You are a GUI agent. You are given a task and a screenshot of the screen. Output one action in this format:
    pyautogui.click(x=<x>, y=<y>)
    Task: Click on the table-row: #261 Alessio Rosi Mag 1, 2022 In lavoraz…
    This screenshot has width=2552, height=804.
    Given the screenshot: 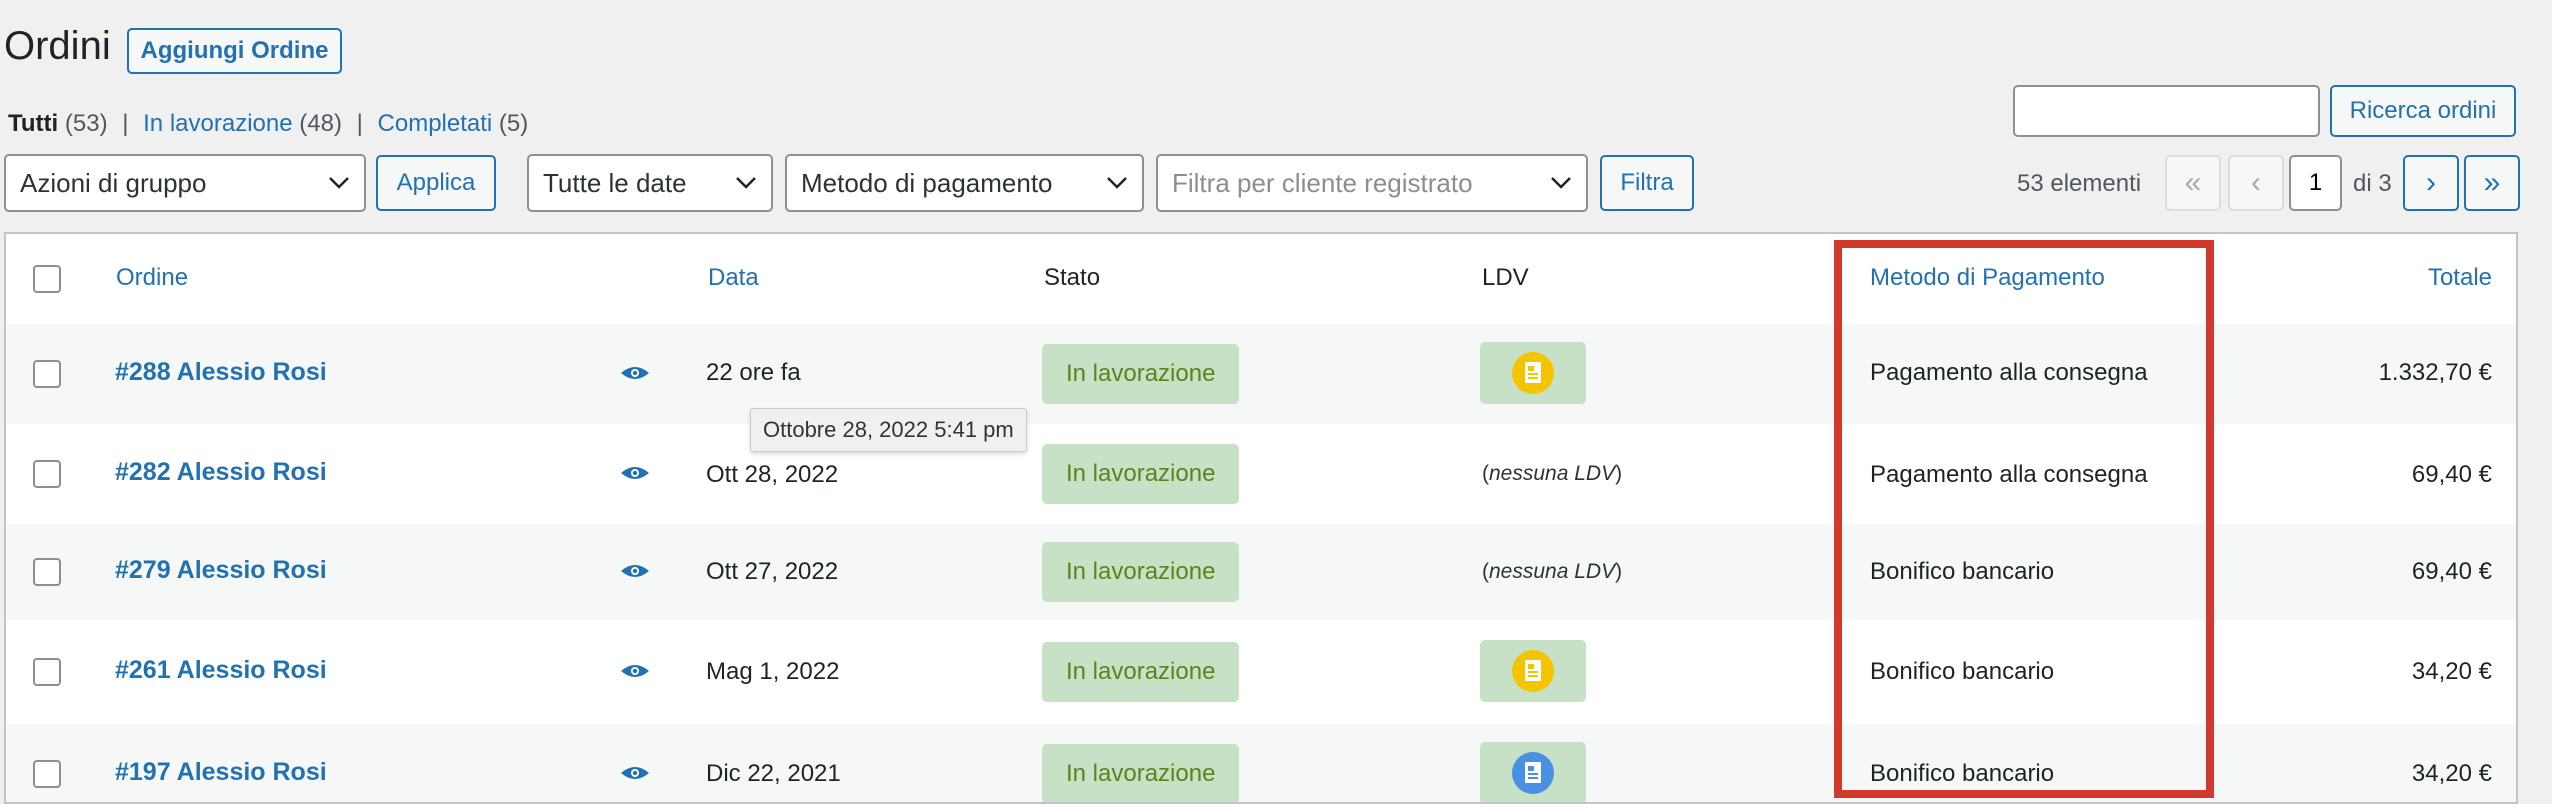 What is the action you would take?
    pyautogui.click(x=1261, y=672)
    